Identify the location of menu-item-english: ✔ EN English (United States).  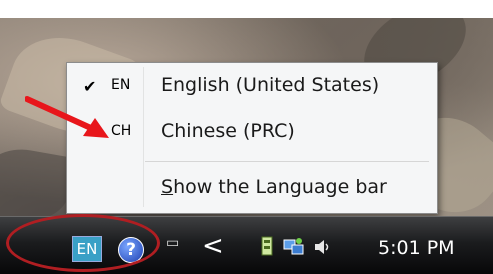
(252, 86).